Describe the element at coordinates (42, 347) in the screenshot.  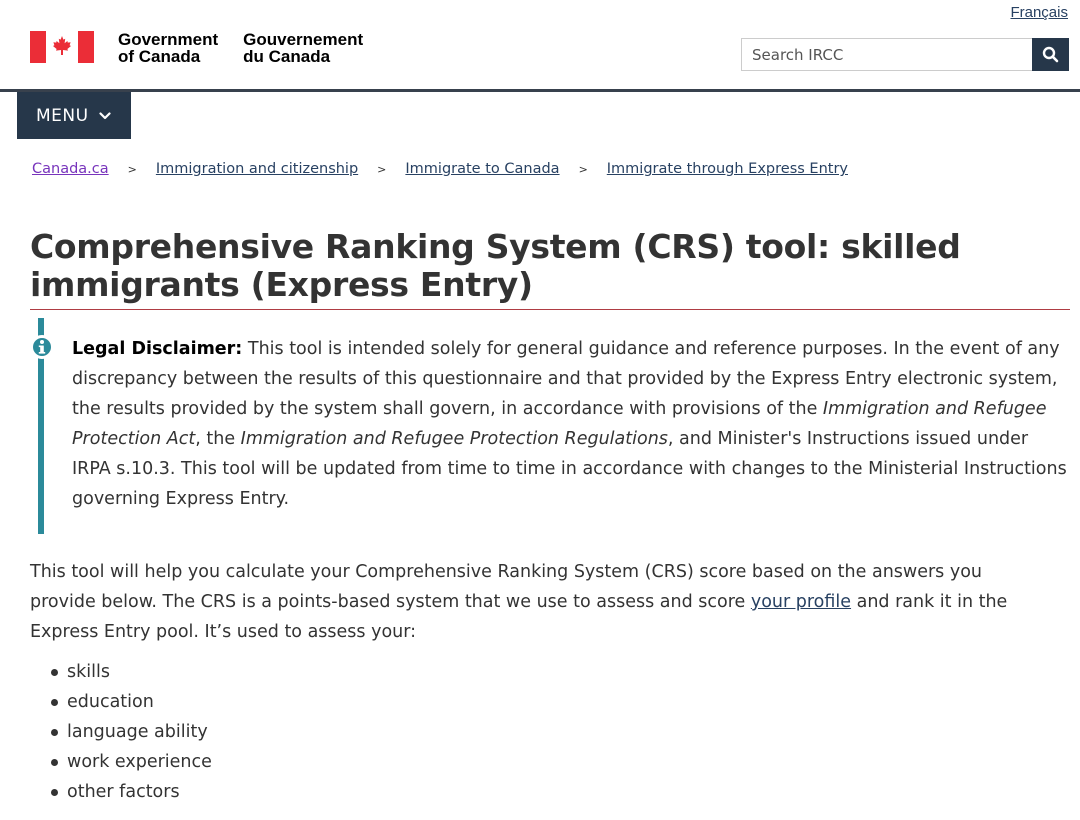
I see `info-icon` at that location.